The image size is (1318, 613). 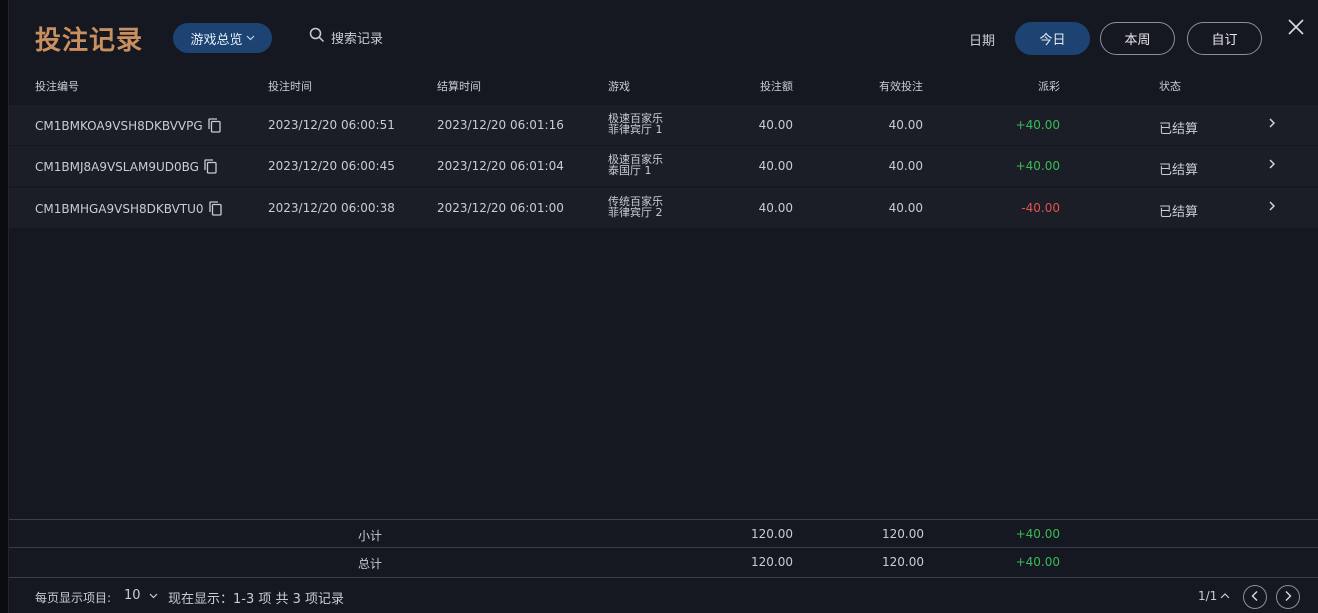 What do you see at coordinates (635, 124) in the screenshot?
I see `game-name: 极速百家乐 菲律宾厅 1` at bounding box center [635, 124].